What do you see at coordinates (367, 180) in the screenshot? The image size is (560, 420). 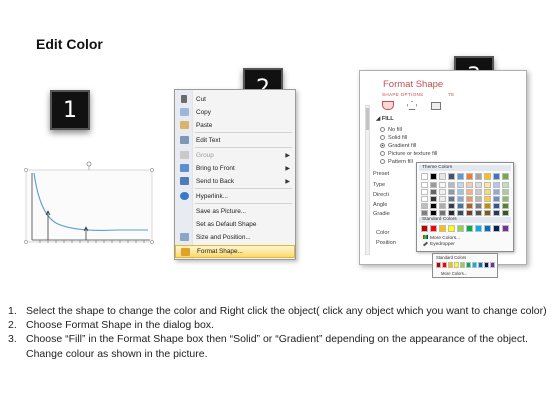 I see `scrollbar` at bounding box center [367, 180].